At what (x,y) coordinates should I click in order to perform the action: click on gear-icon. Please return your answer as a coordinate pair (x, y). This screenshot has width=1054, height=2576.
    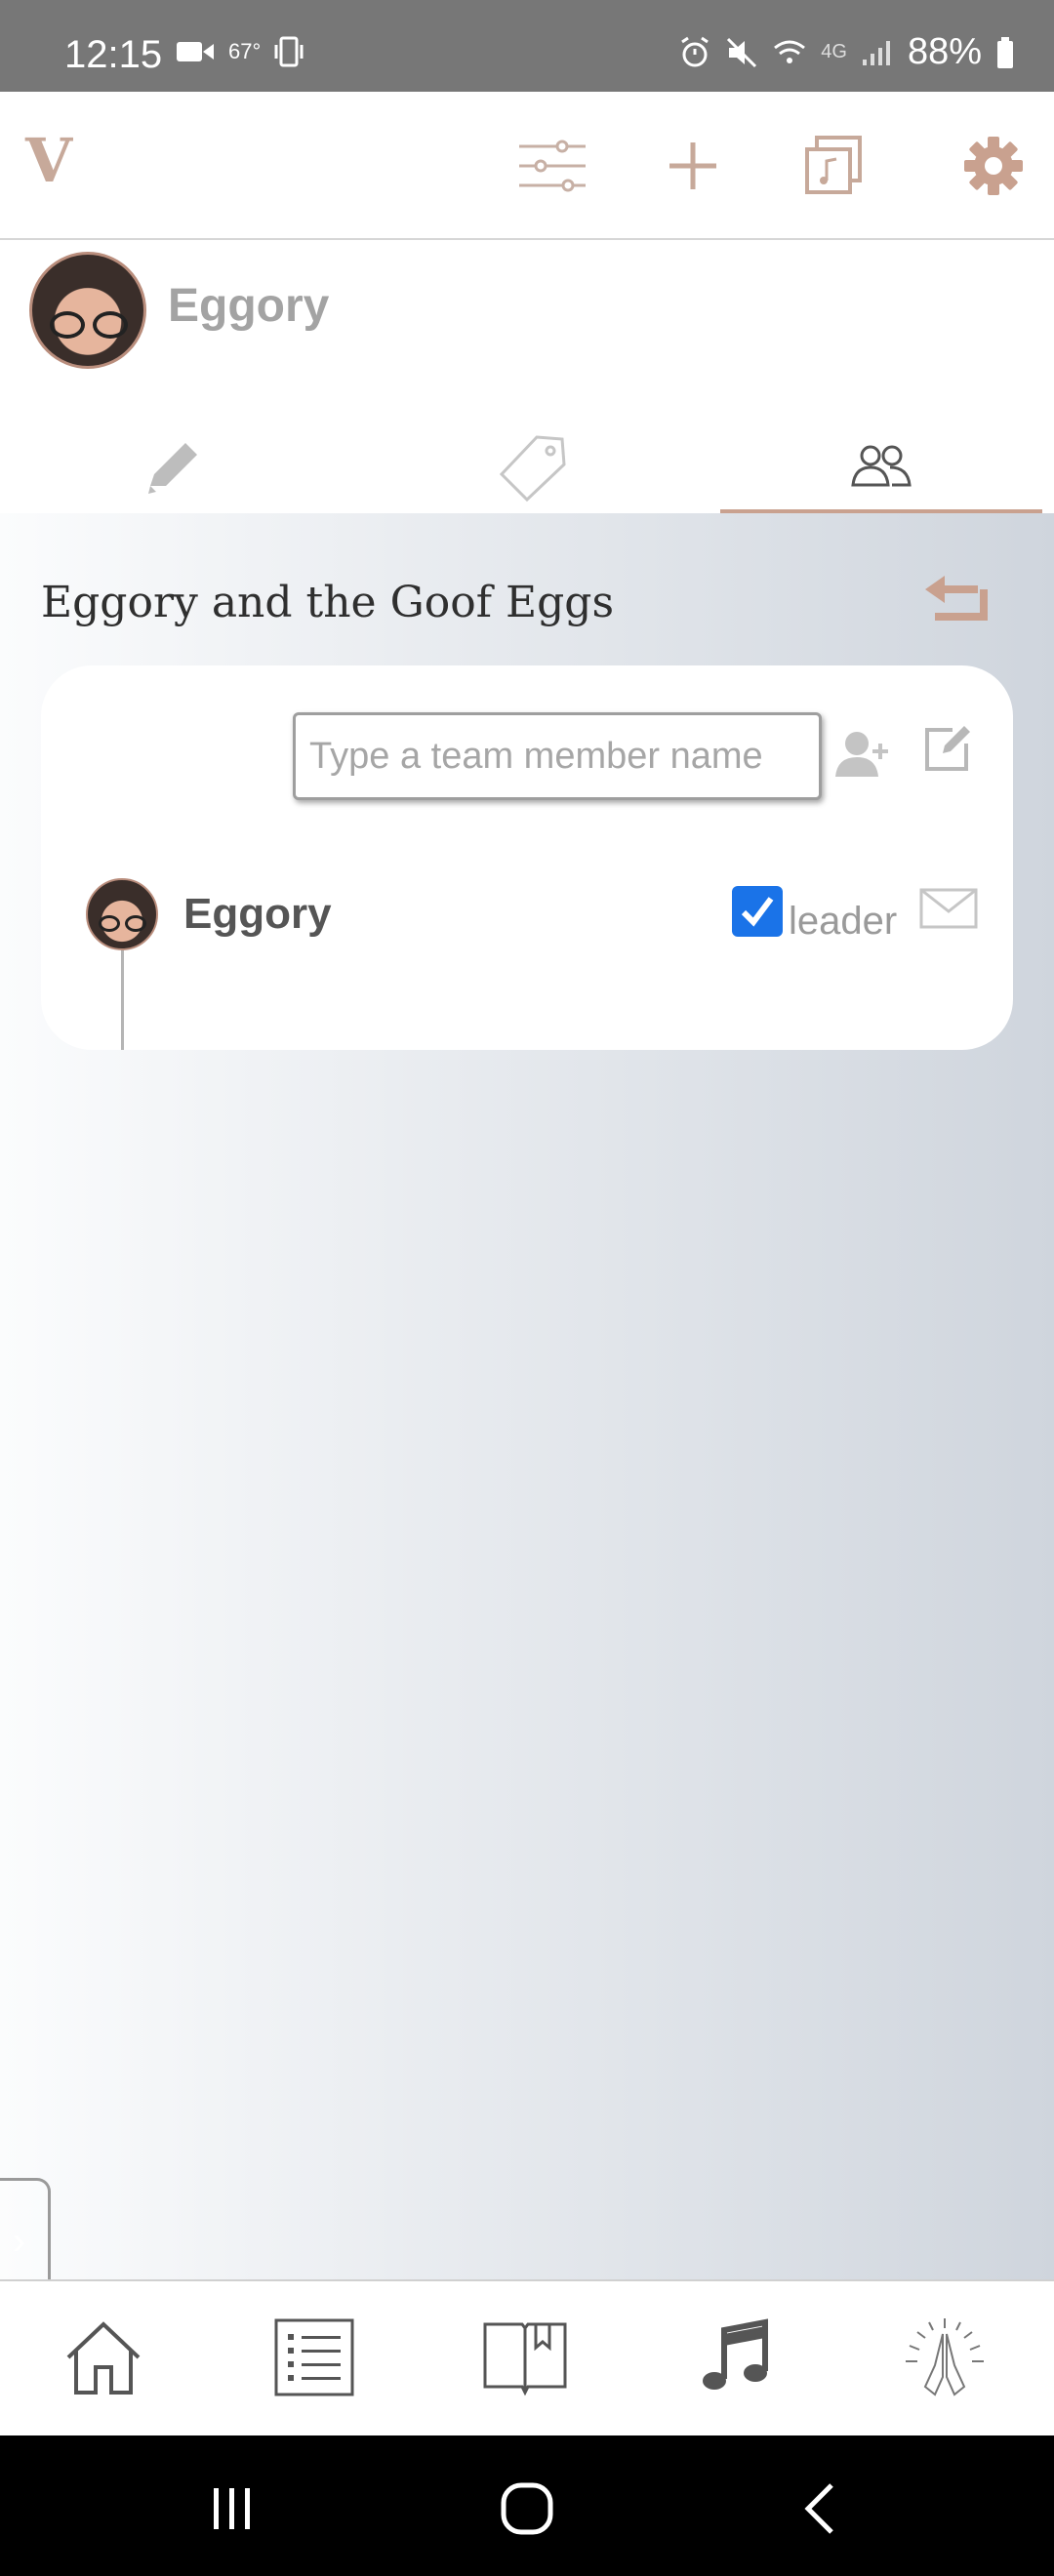
    Looking at the image, I should click on (993, 166).